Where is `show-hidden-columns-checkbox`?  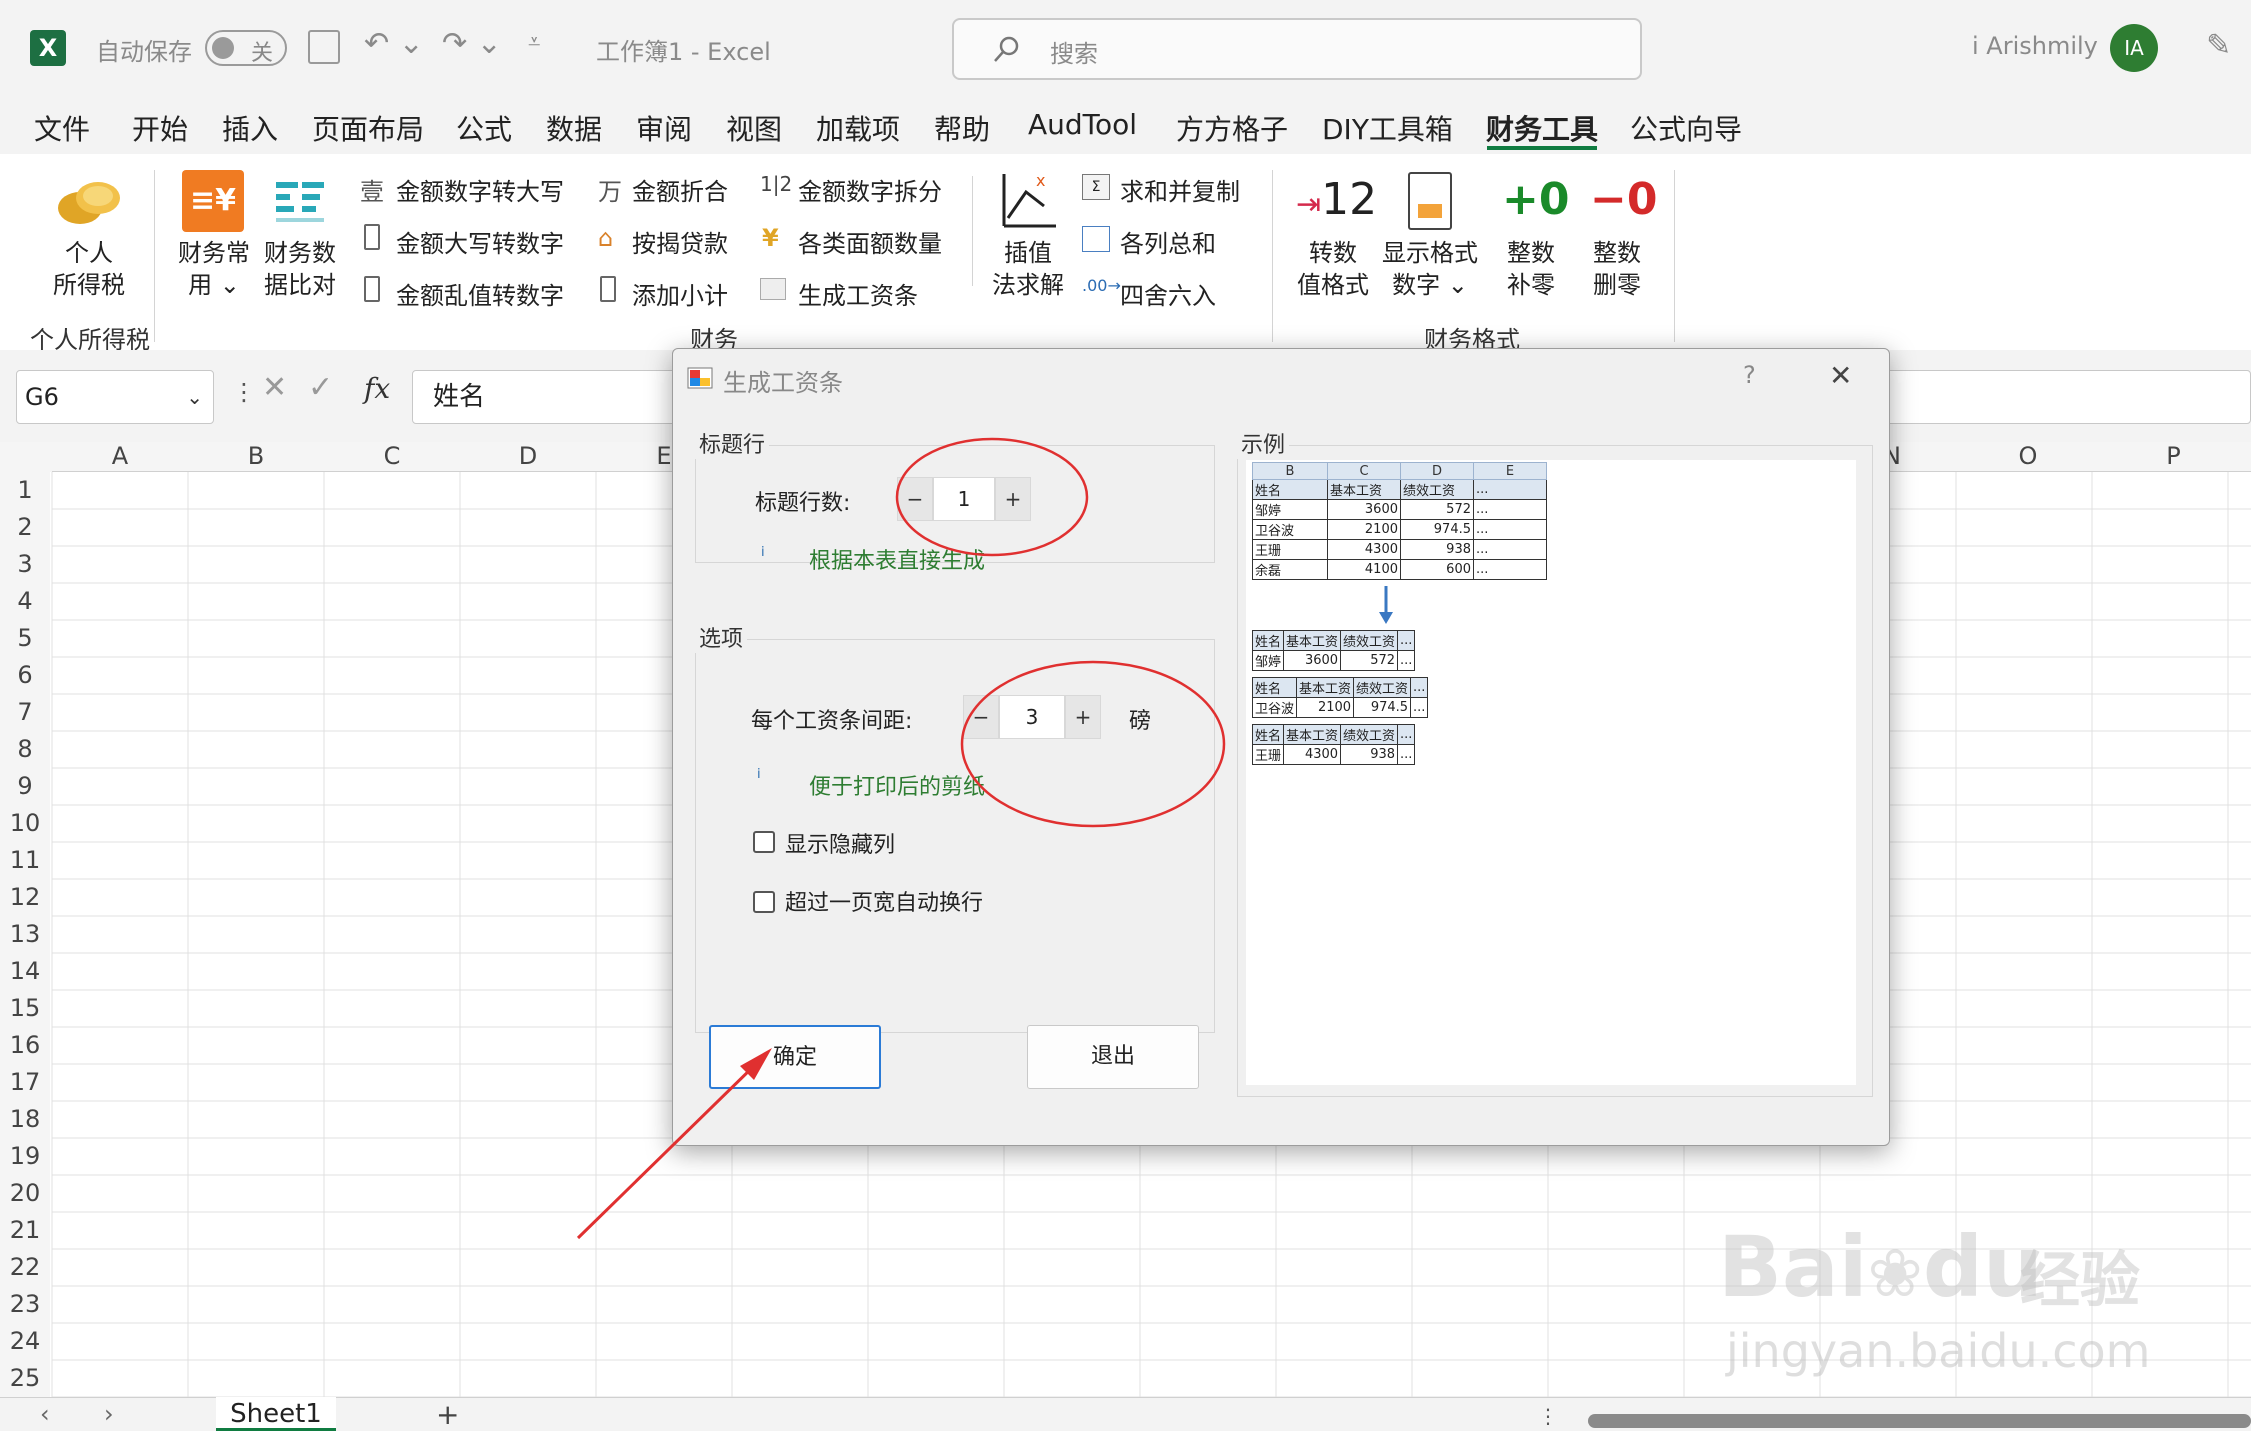 show-hidden-columns-checkbox is located at coordinates (764, 842).